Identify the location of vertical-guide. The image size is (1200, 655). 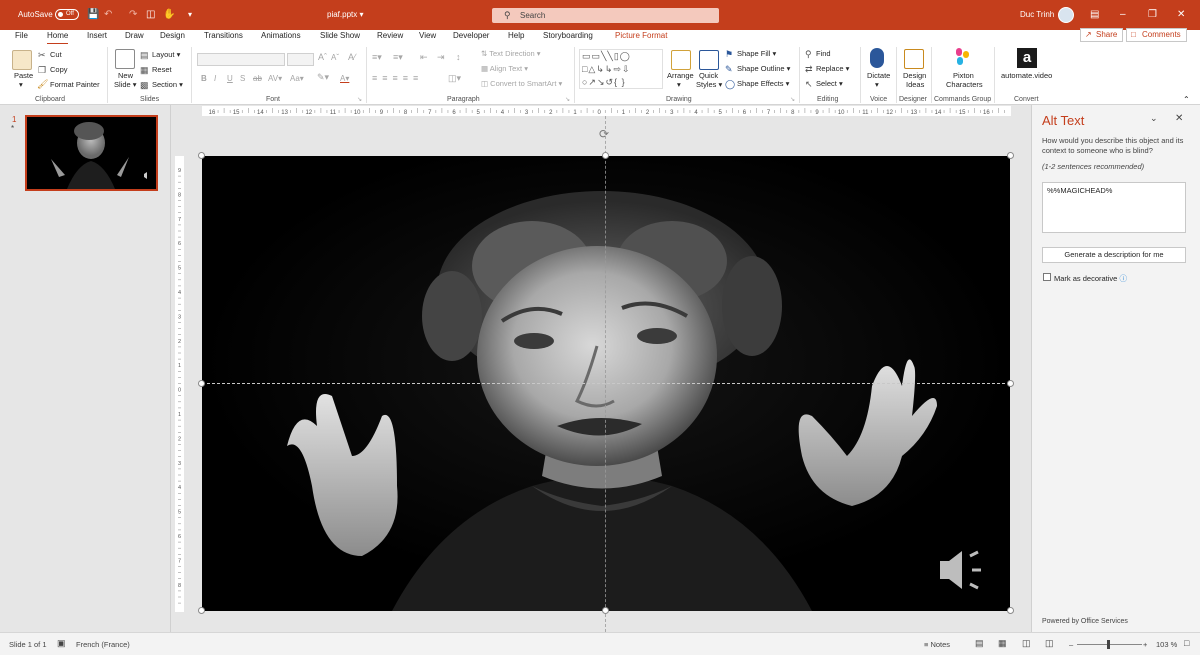
(605, 374).